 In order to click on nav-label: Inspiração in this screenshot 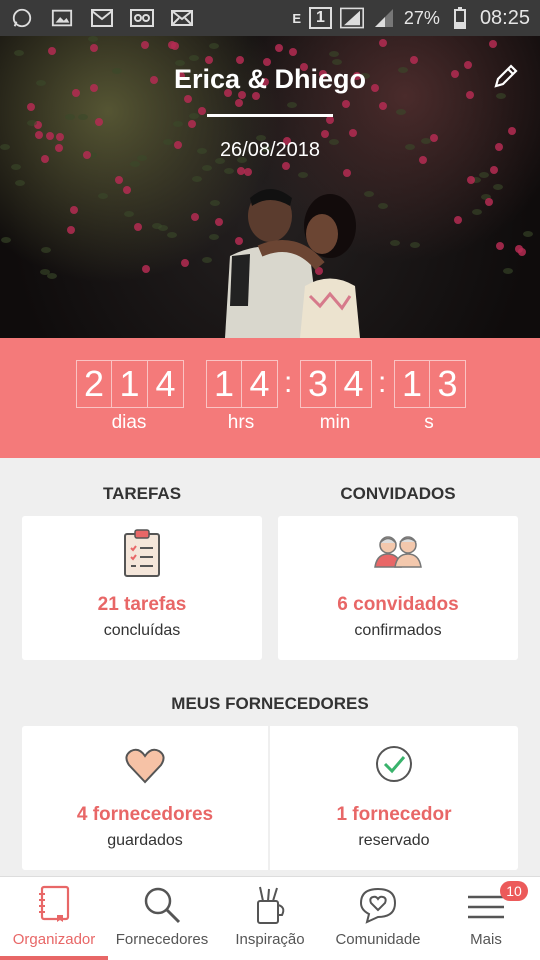, I will do `click(270, 939)`.